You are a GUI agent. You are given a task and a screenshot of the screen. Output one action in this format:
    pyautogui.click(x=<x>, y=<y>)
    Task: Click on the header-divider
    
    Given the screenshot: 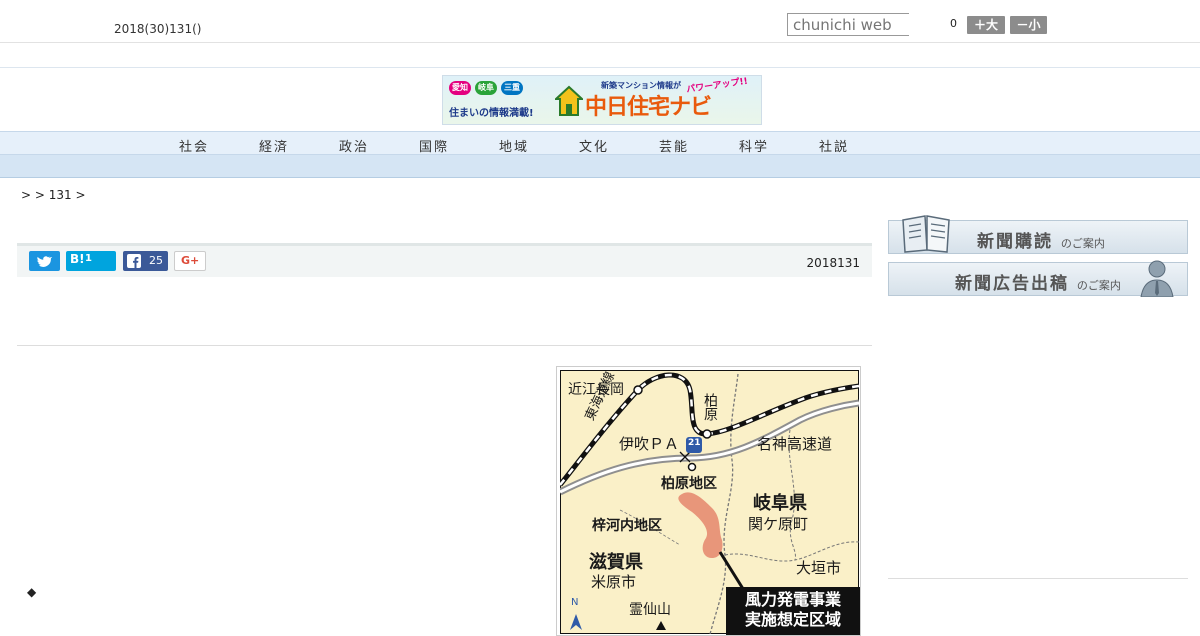 What is the action you would take?
    pyautogui.click(x=600, y=67)
    